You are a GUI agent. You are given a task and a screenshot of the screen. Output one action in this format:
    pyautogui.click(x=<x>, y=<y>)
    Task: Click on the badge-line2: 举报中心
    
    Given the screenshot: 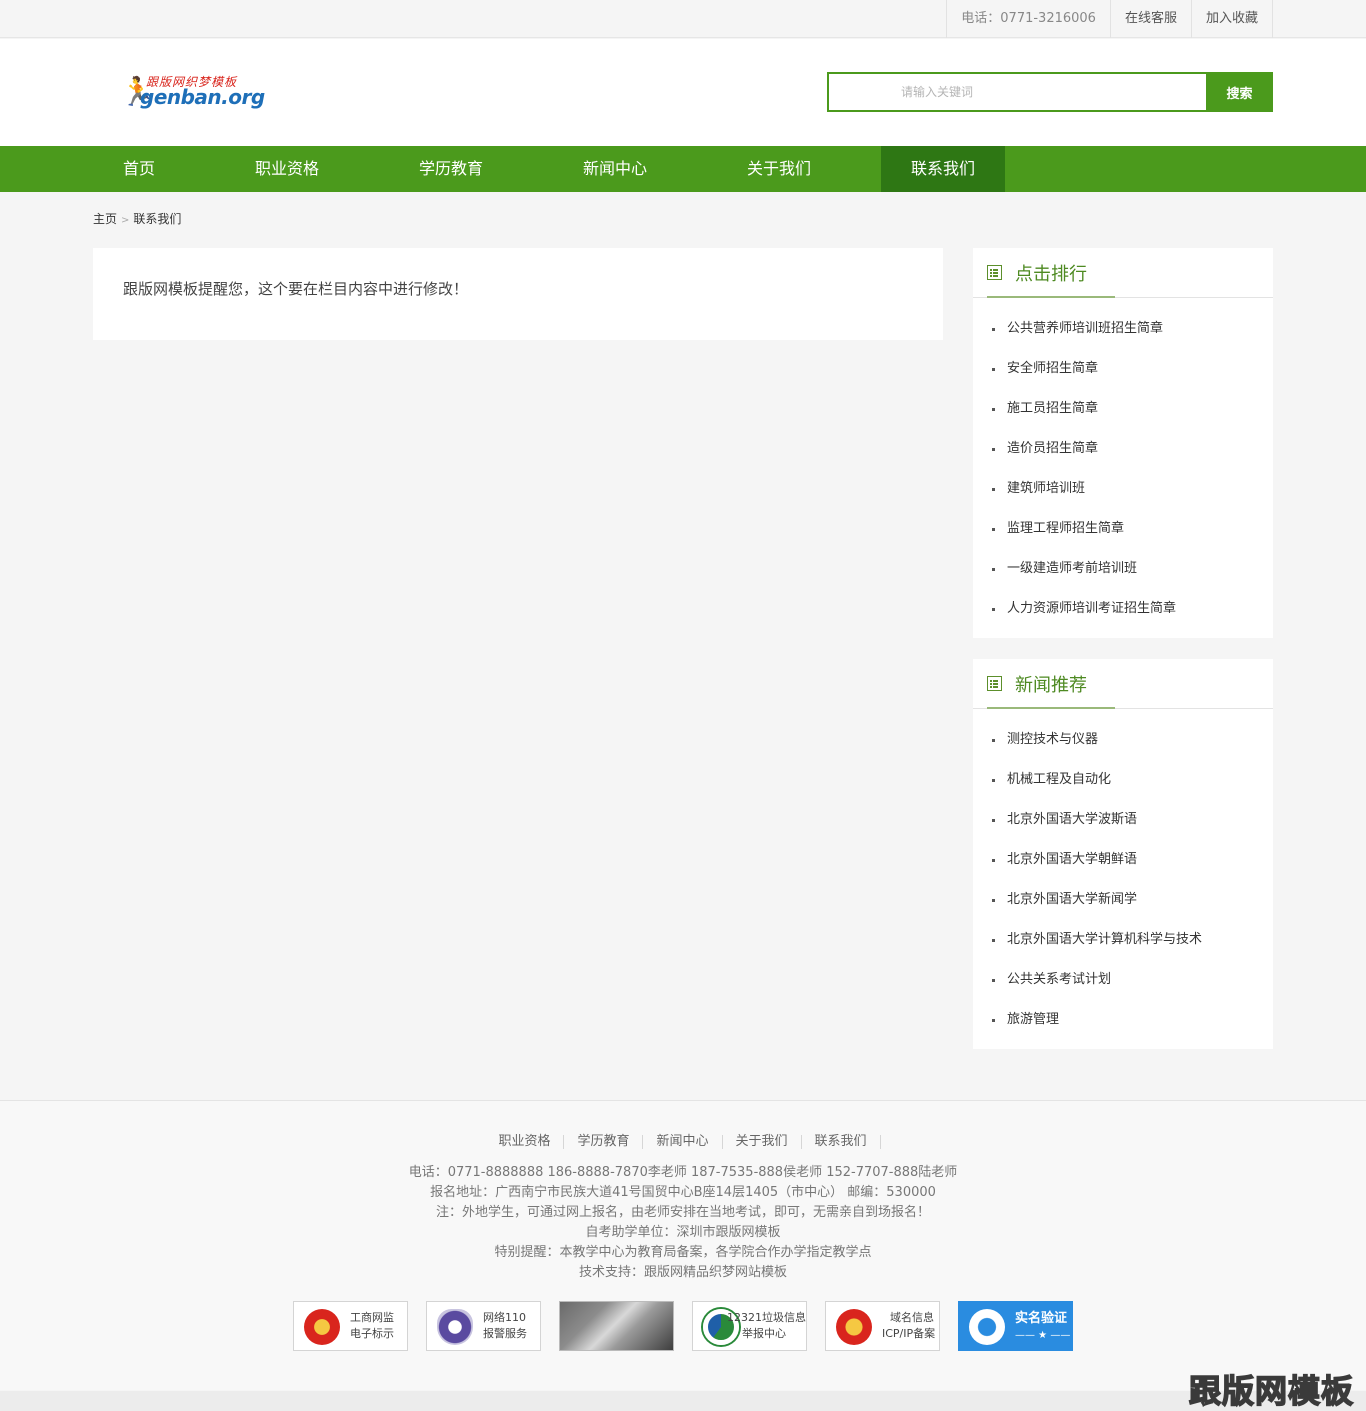 What is the action you would take?
    pyautogui.click(x=764, y=1333)
    